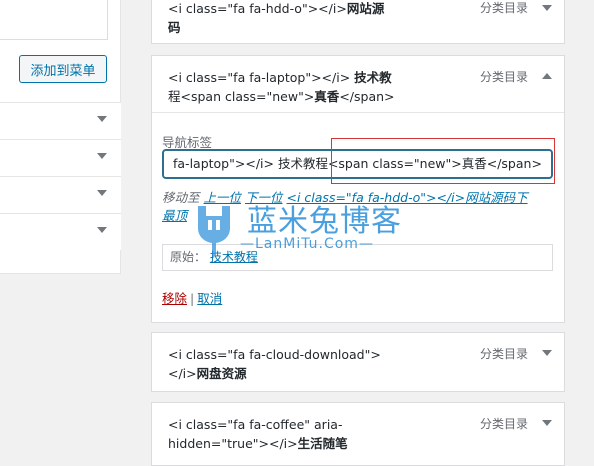  I want to click on menu-item-title-code: <i class="fa fa-cloud-download">, so click(274, 354).